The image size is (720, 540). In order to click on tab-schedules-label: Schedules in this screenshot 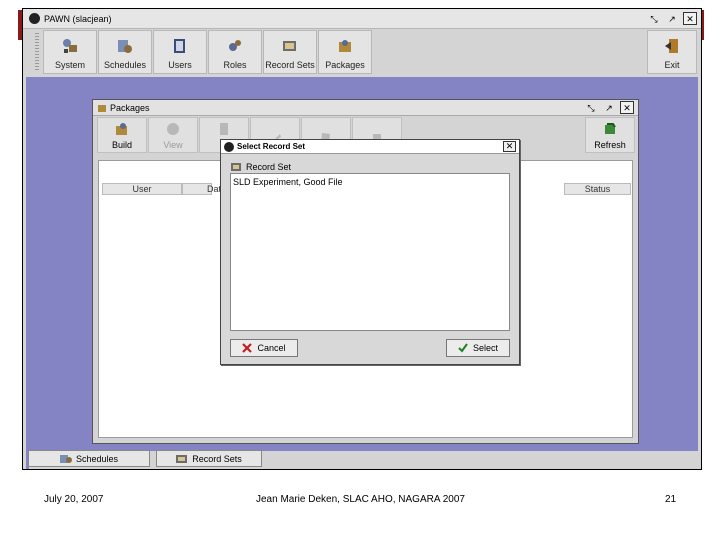, I will do `click(97, 458)`.